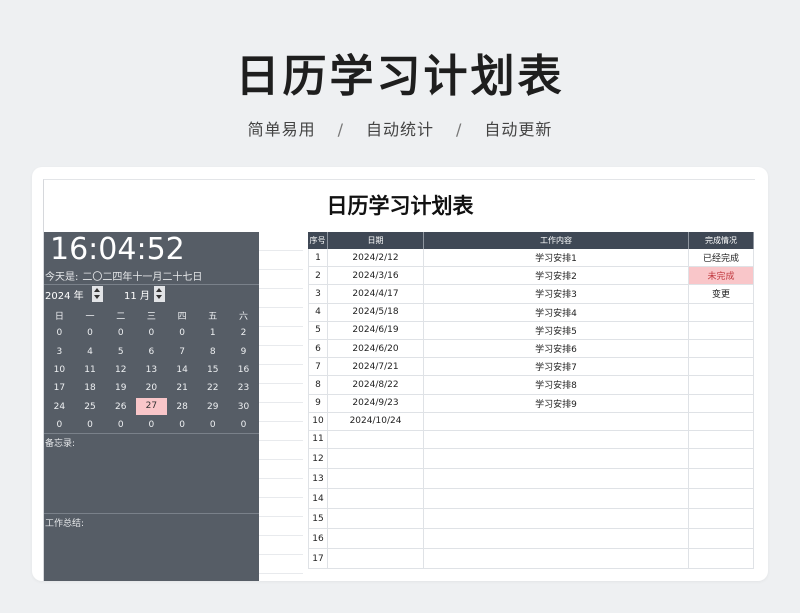  Describe the element at coordinates (376, 312) in the screenshot. I see `table-cell: 2024/5/18` at that location.